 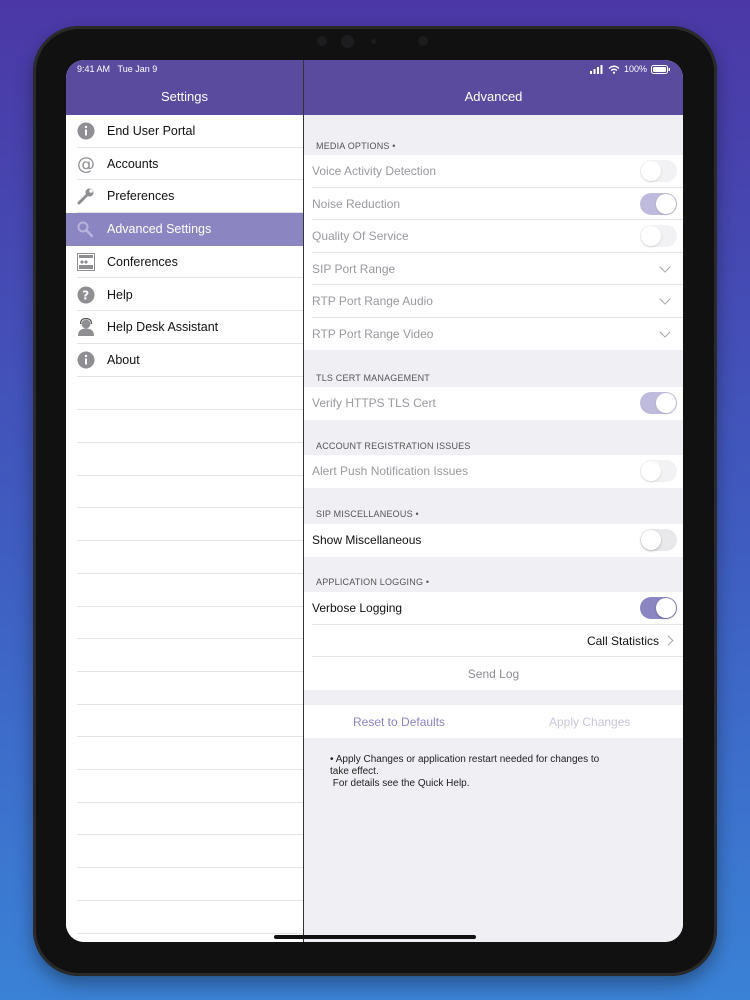 I want to click on battery-icon, so click(x=660, y=69).